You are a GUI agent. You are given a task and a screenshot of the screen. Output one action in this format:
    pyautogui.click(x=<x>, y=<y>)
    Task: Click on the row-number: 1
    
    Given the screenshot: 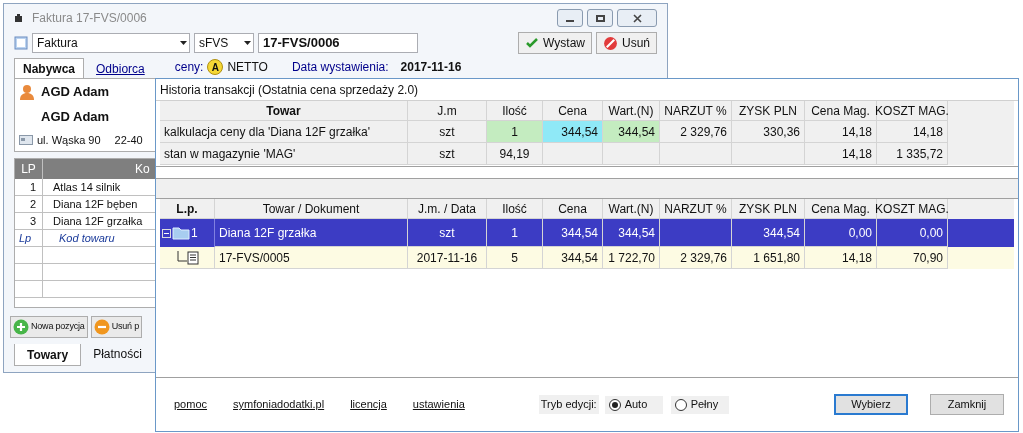 What is the action you would take?
    pyautogui.click(x=194, y=233)
    